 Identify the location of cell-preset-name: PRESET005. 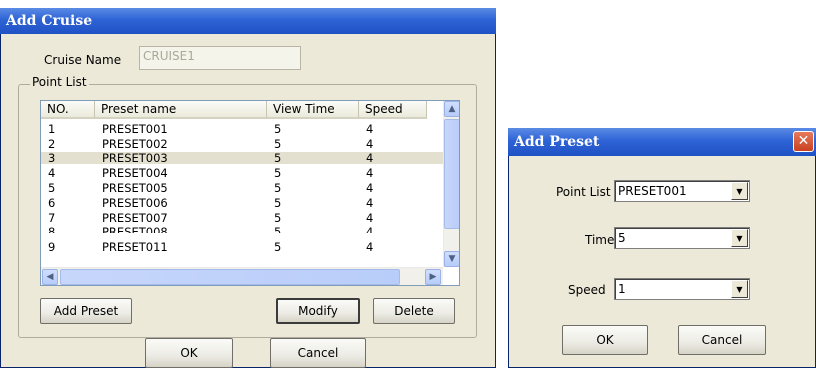
(135, 188).